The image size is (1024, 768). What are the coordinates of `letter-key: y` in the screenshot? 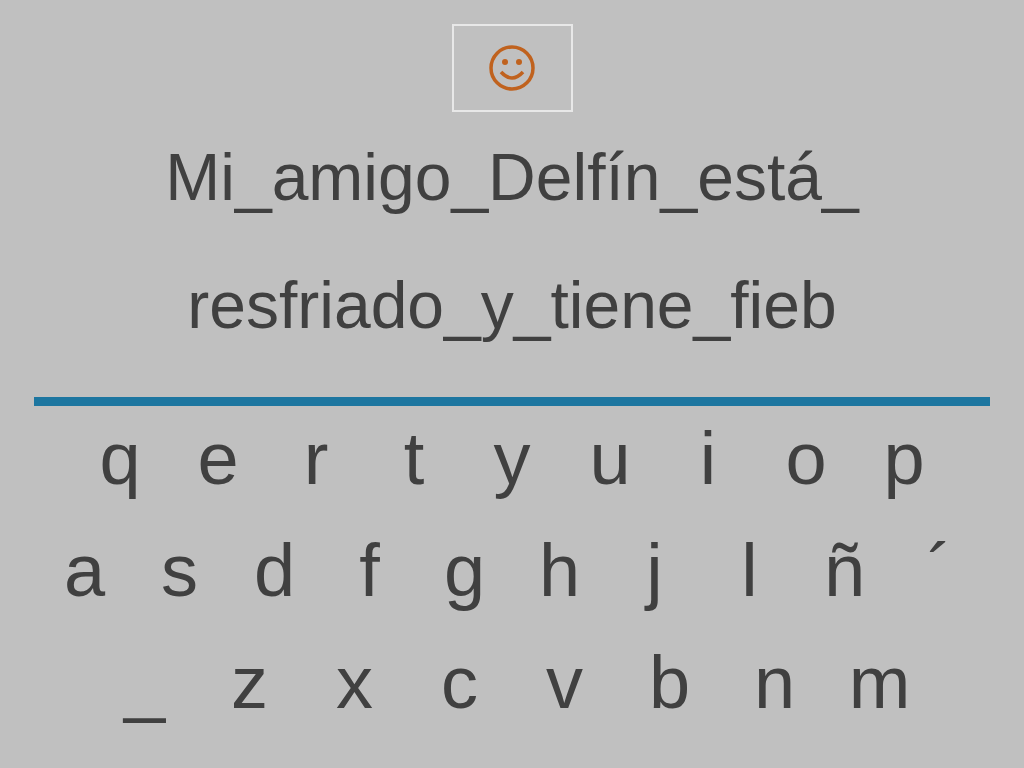 It's located at (512, 459).